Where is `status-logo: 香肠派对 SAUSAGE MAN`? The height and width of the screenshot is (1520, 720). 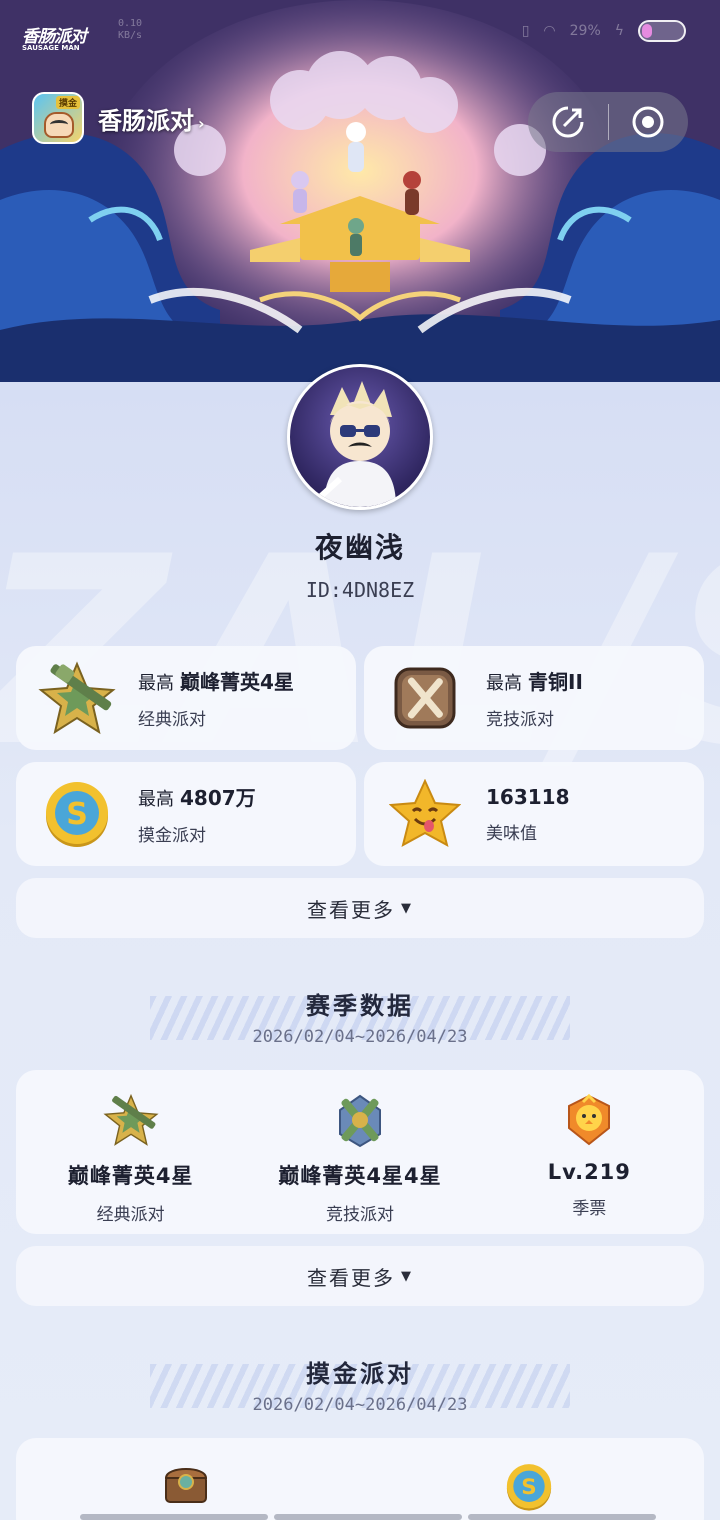 status-logo: 香肠派对 SAUSAGE MAN is located at coordinates (54, 37).